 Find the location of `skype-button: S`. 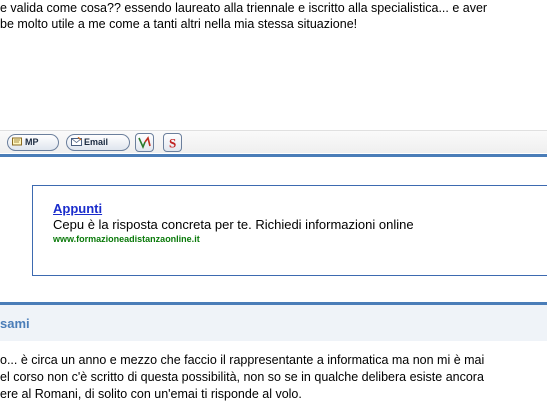

skype-button: S is located at coordinates (172, 142).